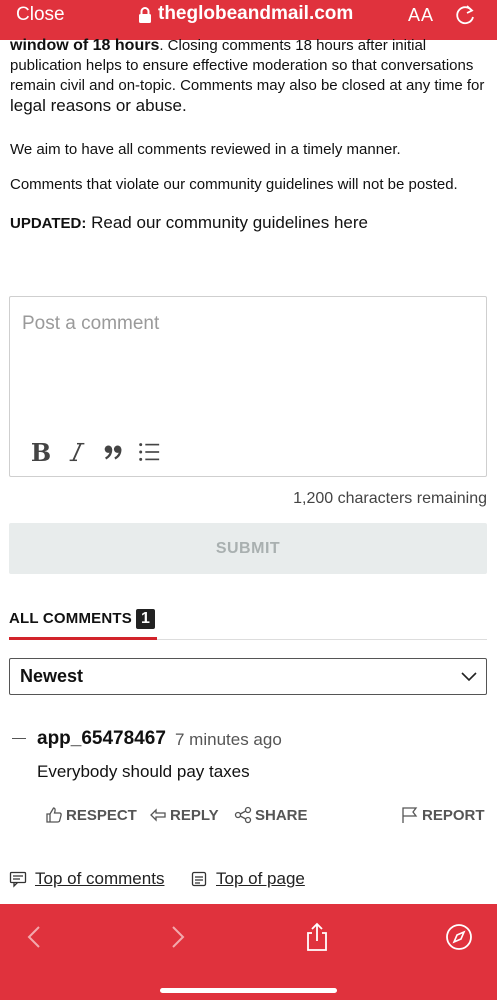  I want to click on top-of-comments-link: Top of comments, so click(86, 879).